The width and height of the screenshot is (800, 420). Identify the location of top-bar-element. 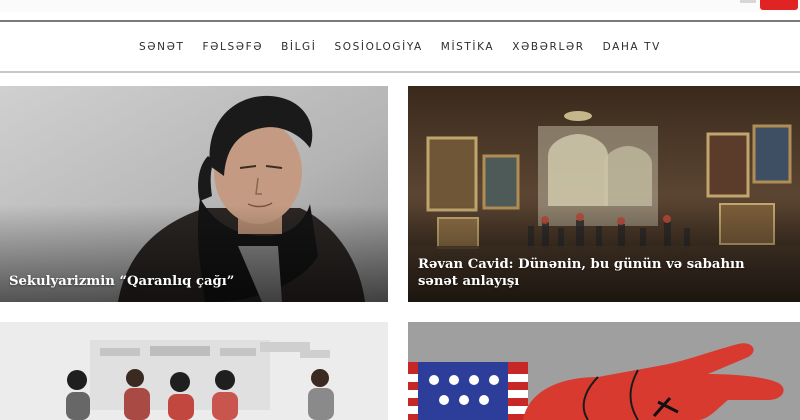
(748, 1).